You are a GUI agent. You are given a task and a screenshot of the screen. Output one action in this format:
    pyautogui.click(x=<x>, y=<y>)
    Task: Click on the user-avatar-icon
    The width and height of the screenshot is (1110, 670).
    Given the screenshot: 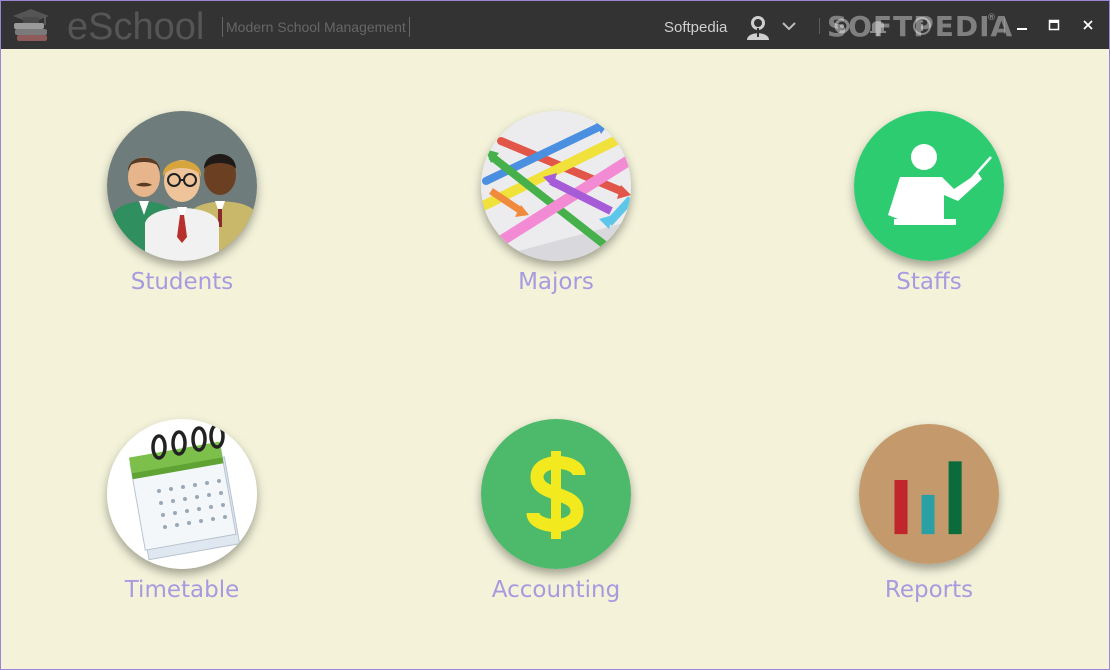 What is the action you would take?
    pyautogui.click(x=758, y=27)
    